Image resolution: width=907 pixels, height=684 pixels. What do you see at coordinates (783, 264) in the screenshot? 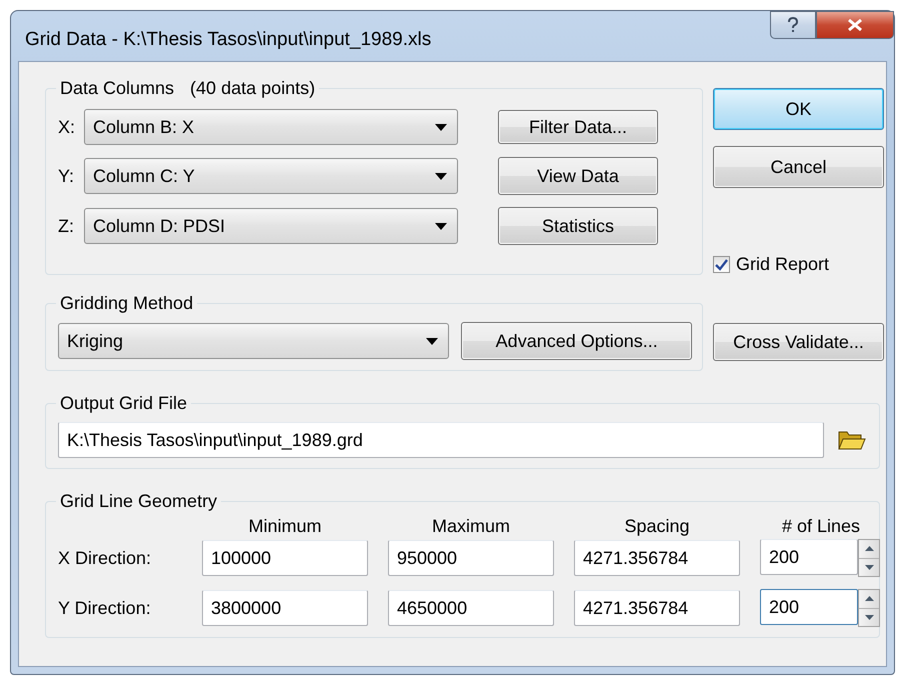
I see `checkbox-label: Grid Report` at bounding box center [783, 264].